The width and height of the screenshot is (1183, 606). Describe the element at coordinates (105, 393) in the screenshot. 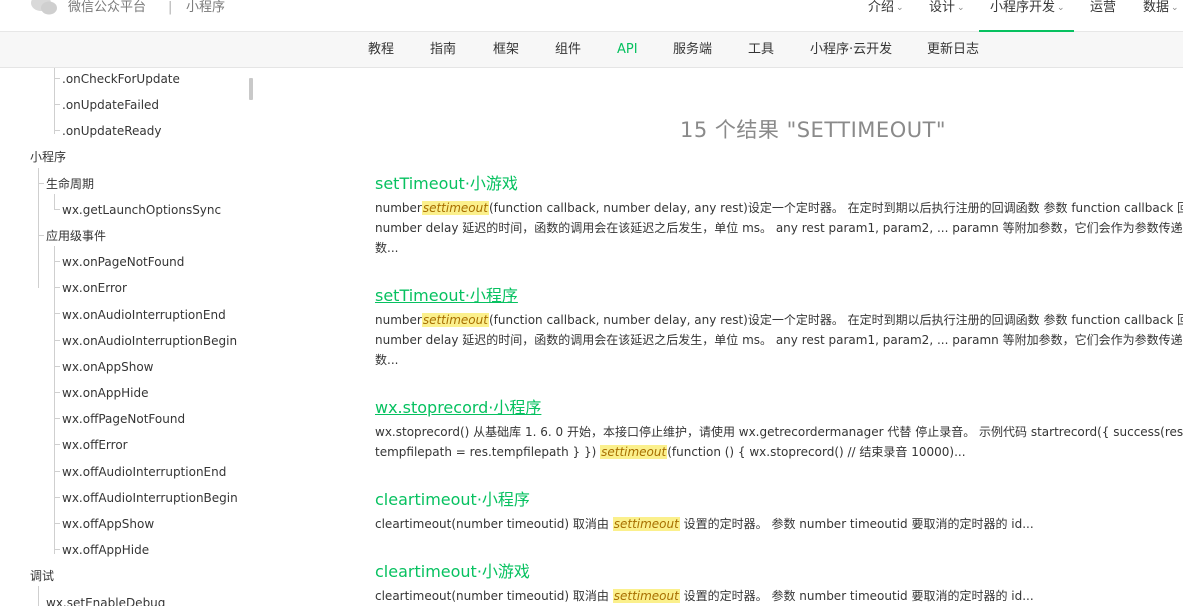

I see `sidebar-item-onapphide: wx.onAppHide` at that location.